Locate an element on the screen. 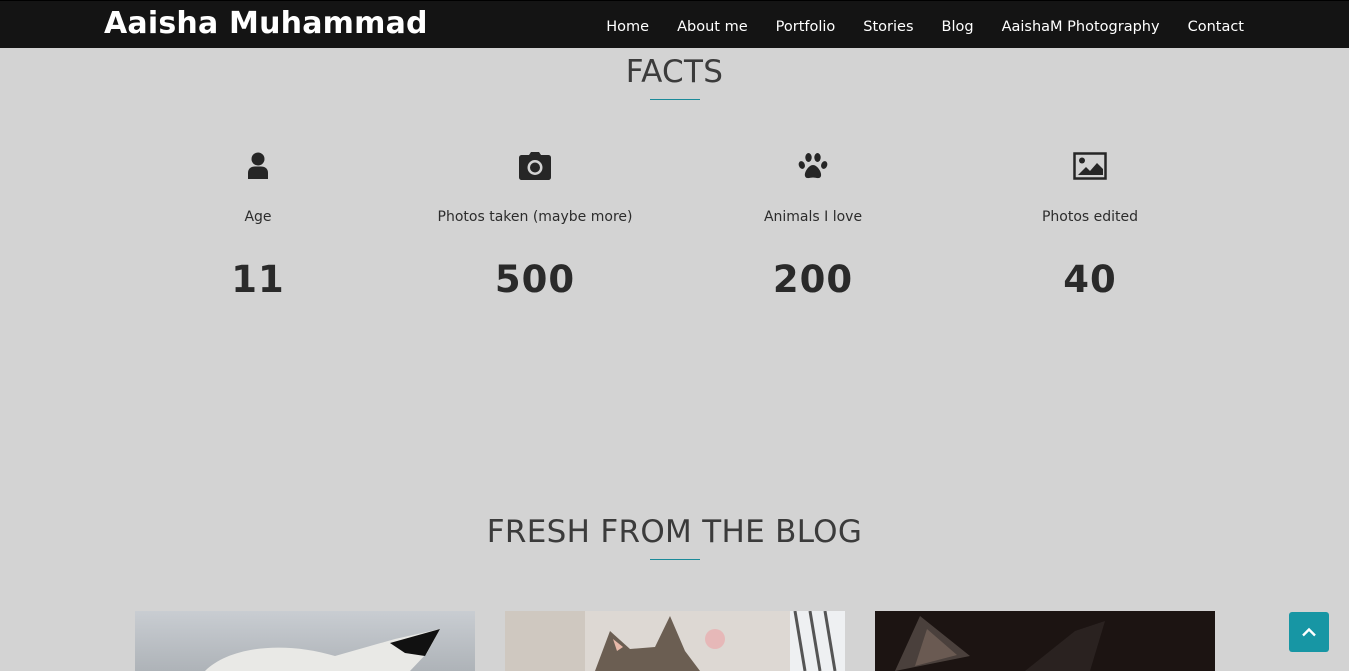 This screenshot has height=671, width=1349. fact-photos-taken: Photos taken (maybe more) 500 is located at coordinates (535, 226).